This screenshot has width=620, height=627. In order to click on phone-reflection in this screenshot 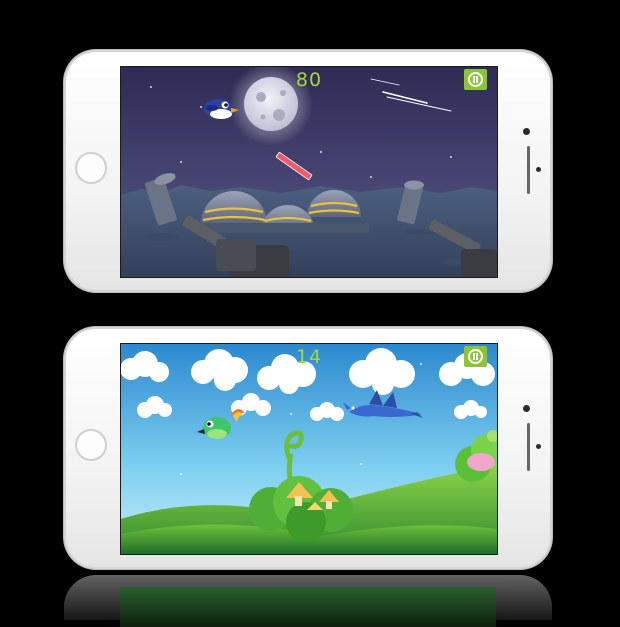, I will do `click(308, 601)`.